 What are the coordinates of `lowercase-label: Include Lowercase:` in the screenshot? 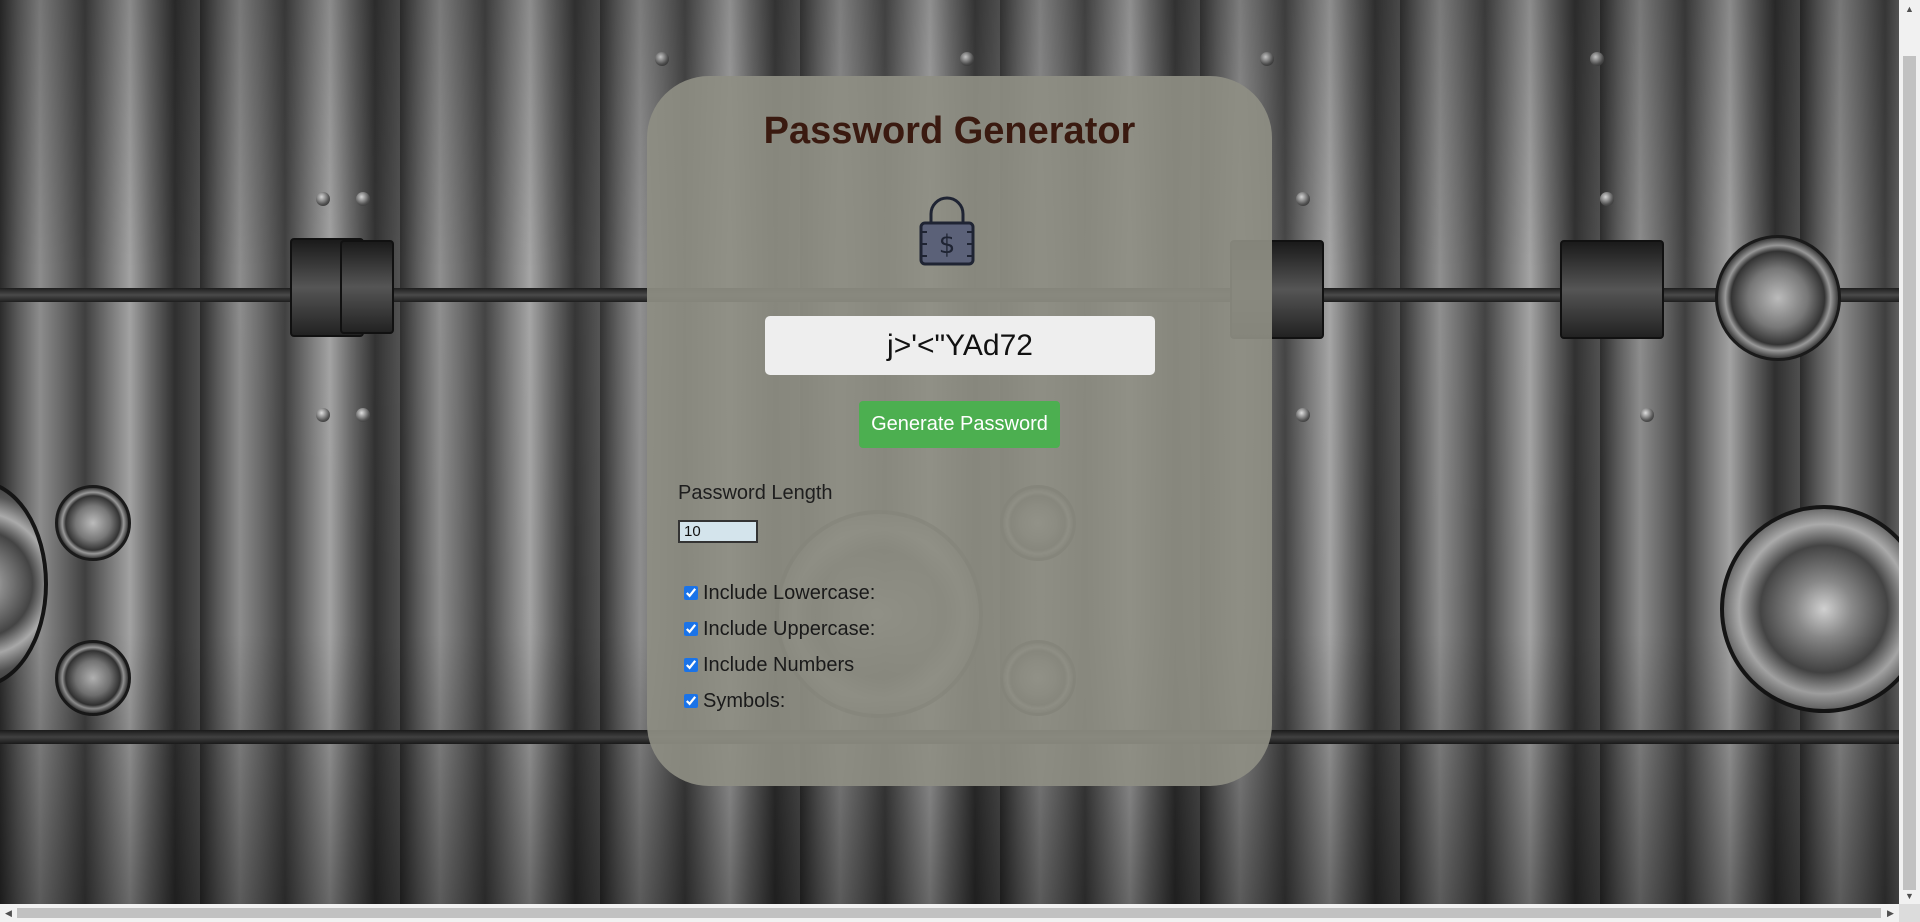 It's located at (789, 592).